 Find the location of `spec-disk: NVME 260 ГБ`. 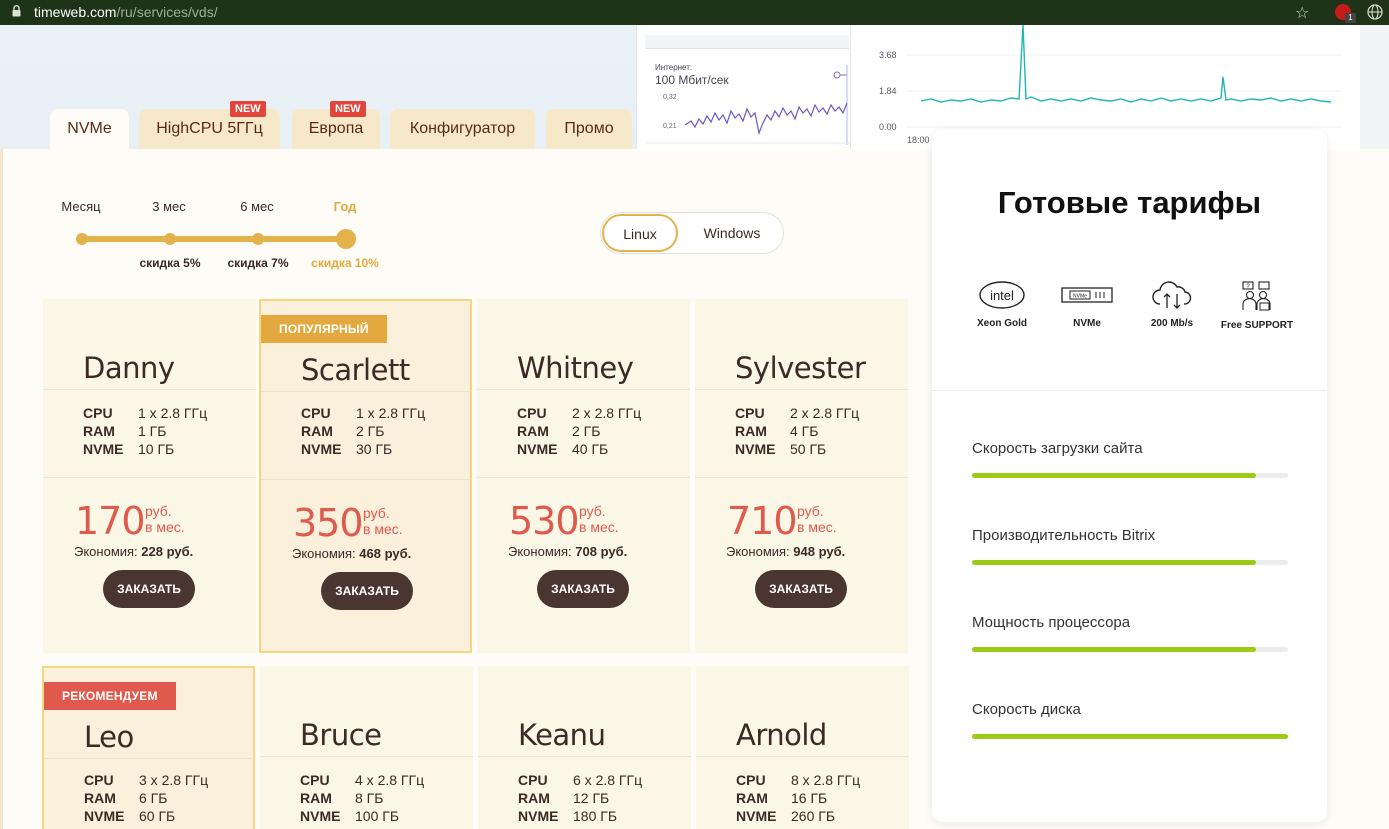

spec-disk: NVME 260 ГБ is located at coordinates (785, 816).